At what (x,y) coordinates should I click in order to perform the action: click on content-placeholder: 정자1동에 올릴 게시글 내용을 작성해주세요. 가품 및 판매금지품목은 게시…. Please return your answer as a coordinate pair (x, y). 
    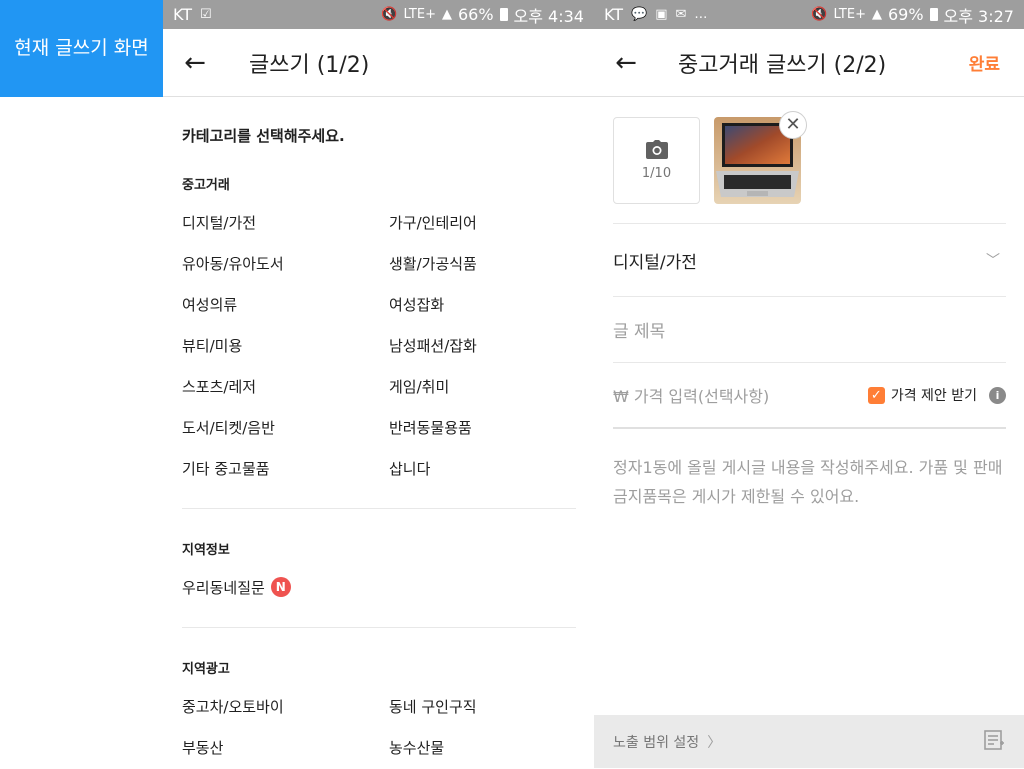
    Looking at the image, I should click on (808, 482).